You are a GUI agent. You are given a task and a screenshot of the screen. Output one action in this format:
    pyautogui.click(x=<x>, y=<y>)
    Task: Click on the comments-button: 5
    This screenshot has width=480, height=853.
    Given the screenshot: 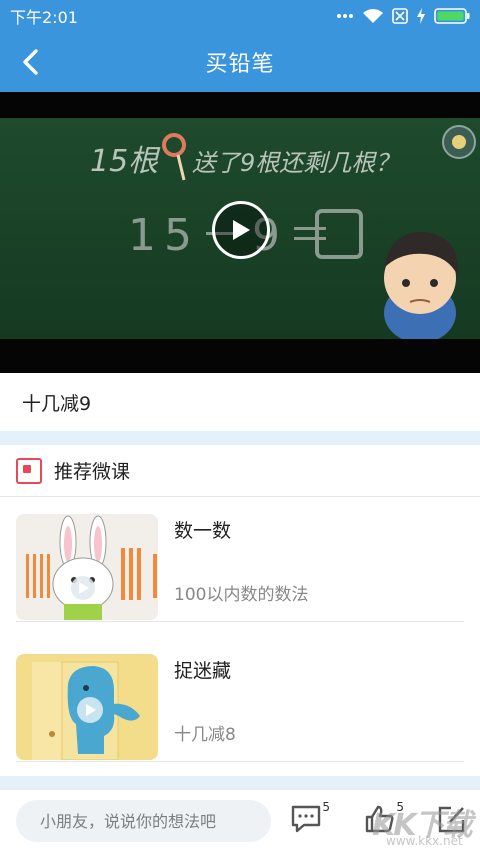 What is the action you would take?
    pyautogui.click(x=310, y=819)
    